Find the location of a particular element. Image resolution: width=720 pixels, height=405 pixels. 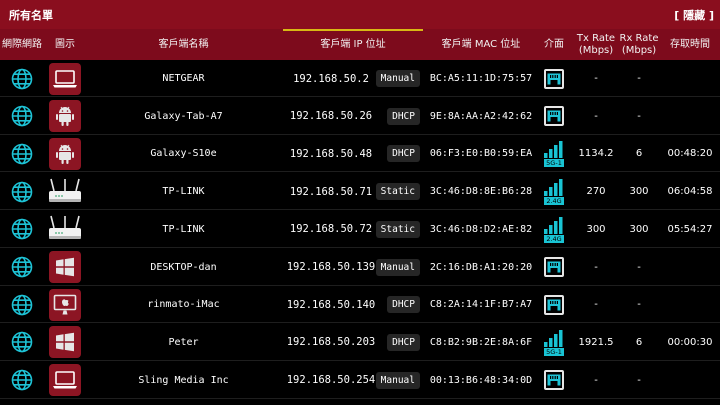

client-mac: 2C:16:DB:A1:20:20 is located at coordinates (481, 267).